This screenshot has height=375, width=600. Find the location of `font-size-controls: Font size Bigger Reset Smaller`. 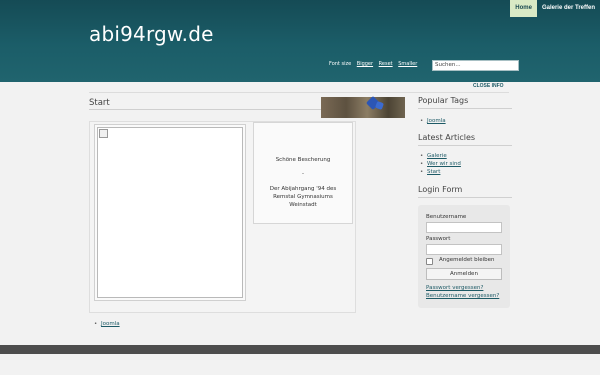

font-size-controls: Font size Bigger Reset Smaller is located at coordinates (373, 64).